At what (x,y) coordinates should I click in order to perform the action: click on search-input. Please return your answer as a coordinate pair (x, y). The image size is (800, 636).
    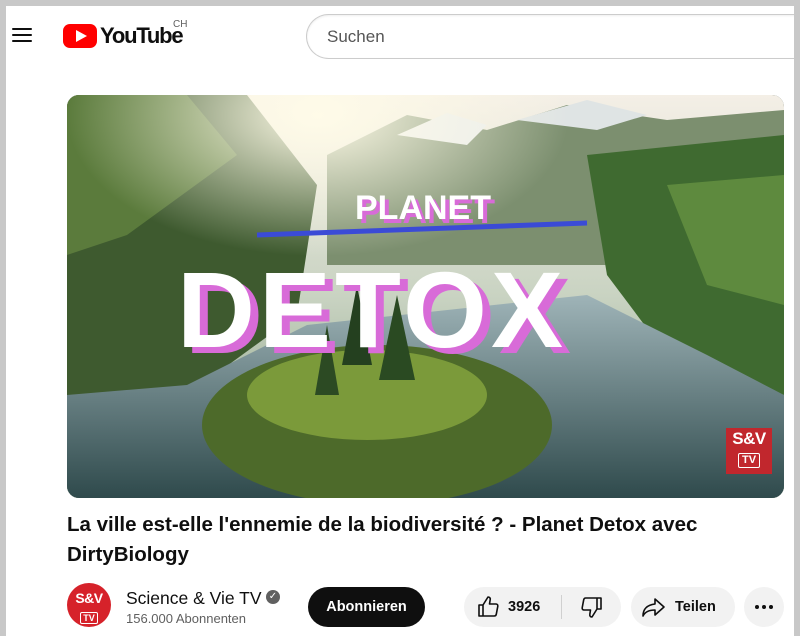
    Looking at the image, I should click on (550, 36).